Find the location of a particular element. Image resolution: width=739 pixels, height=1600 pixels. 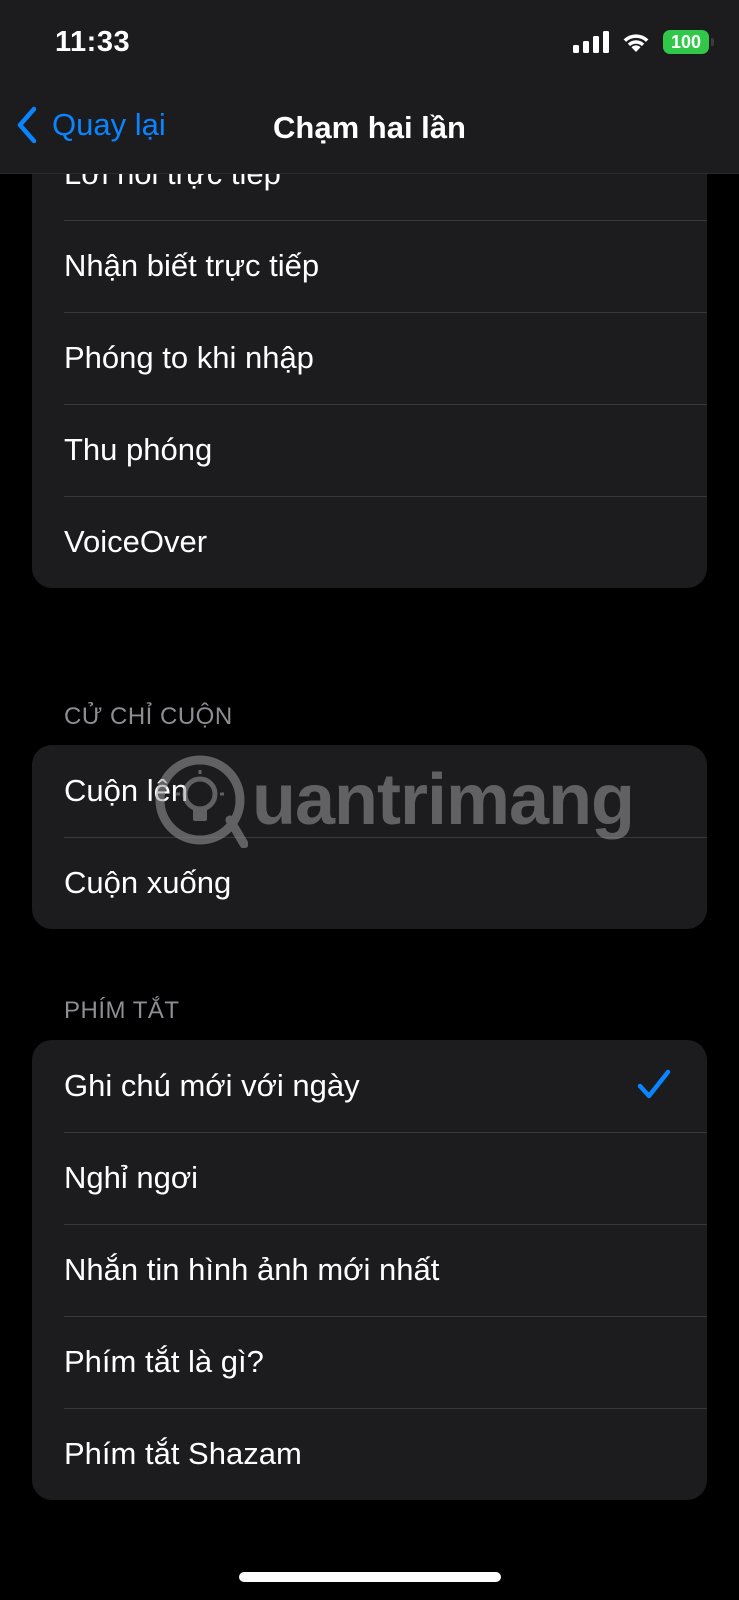

list-item-label: Phím tắt Shazam is located at coordinates (183, 1453).